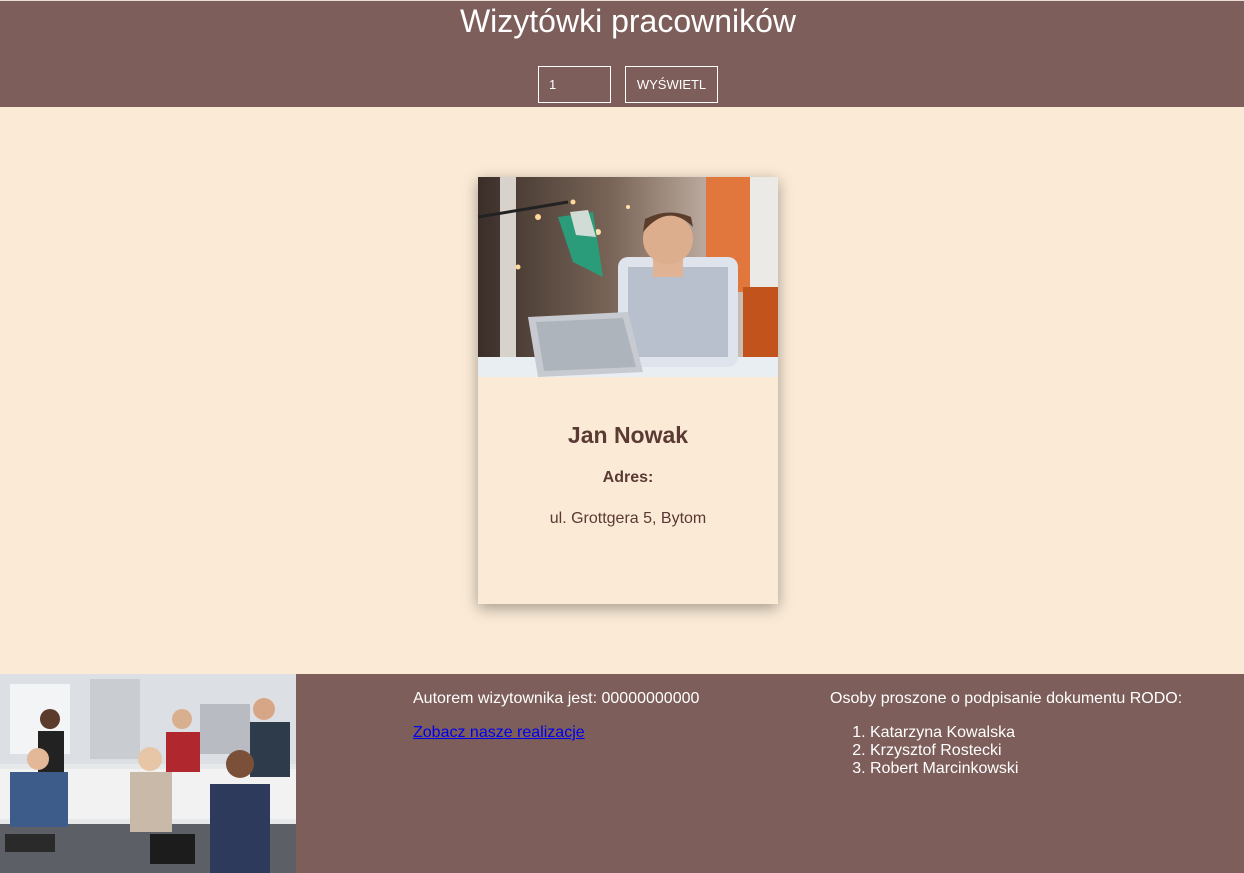 This screenshot has height=873, width=1244. What do you see at coordinates (622, 53) in the screenshot?
I see `page-header: Wizytówki pracowników WYŚWIETL` at bounding box center [622, 53].